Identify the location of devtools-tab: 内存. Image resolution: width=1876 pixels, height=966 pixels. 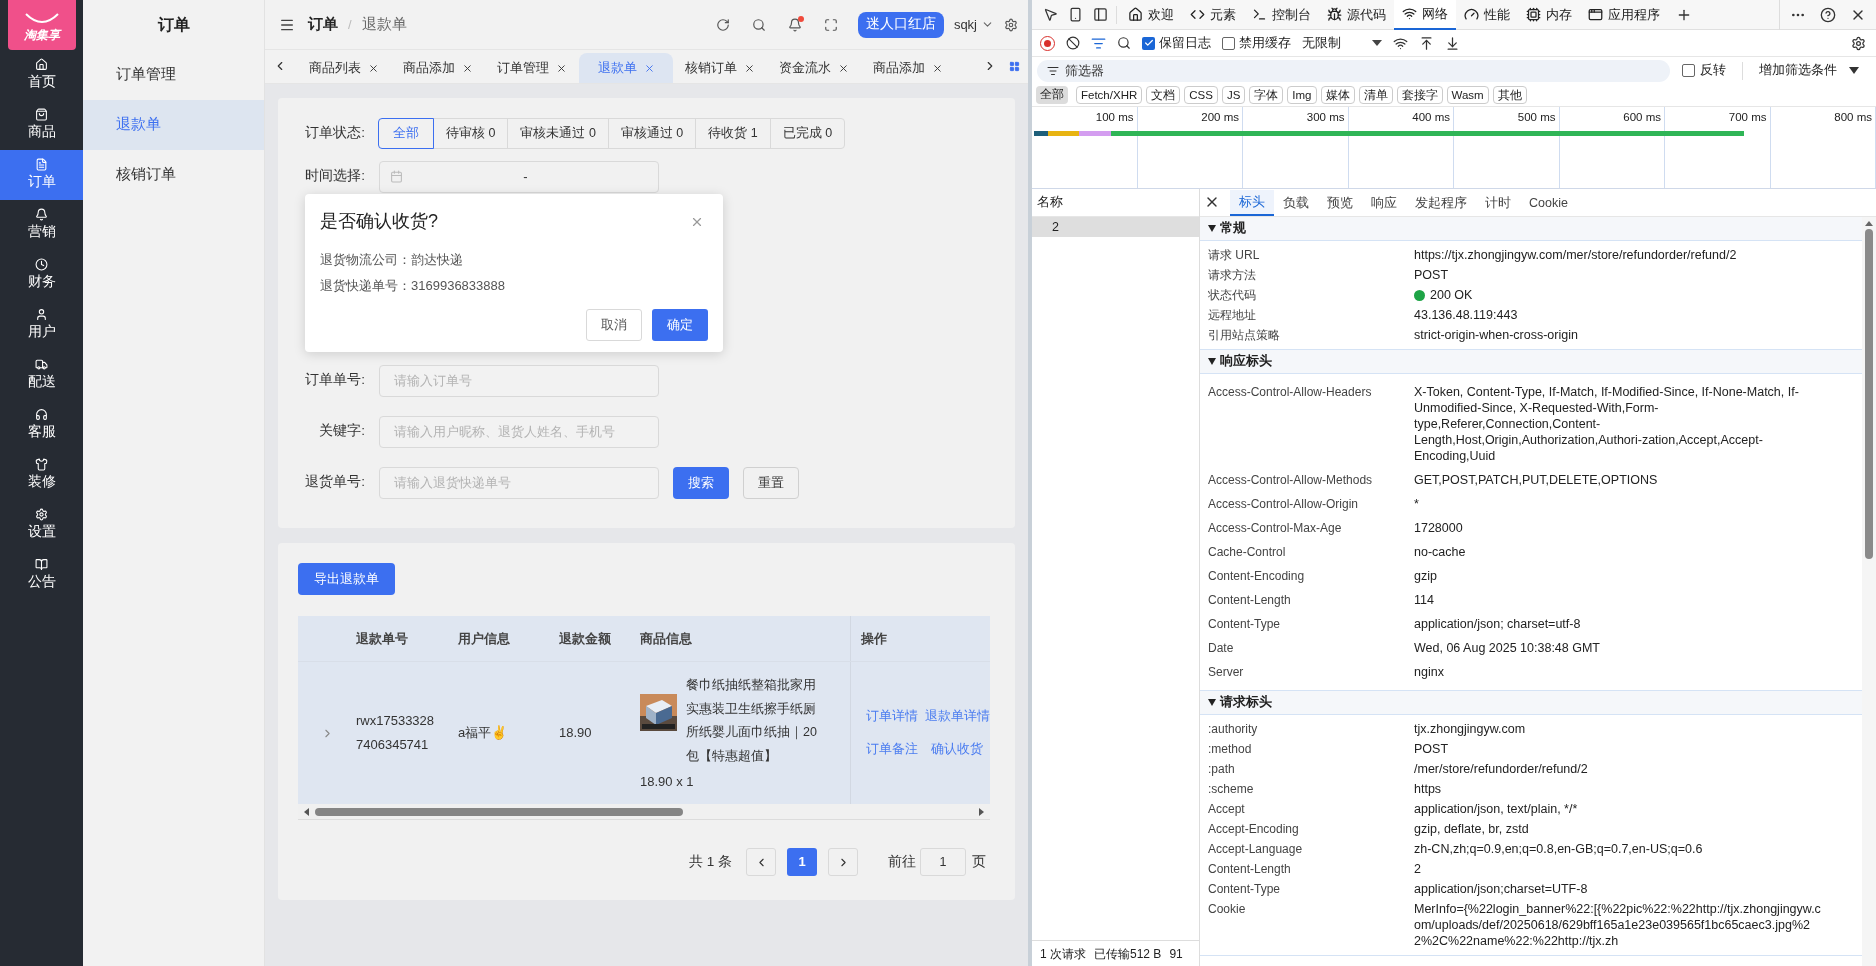
(1549, 15).